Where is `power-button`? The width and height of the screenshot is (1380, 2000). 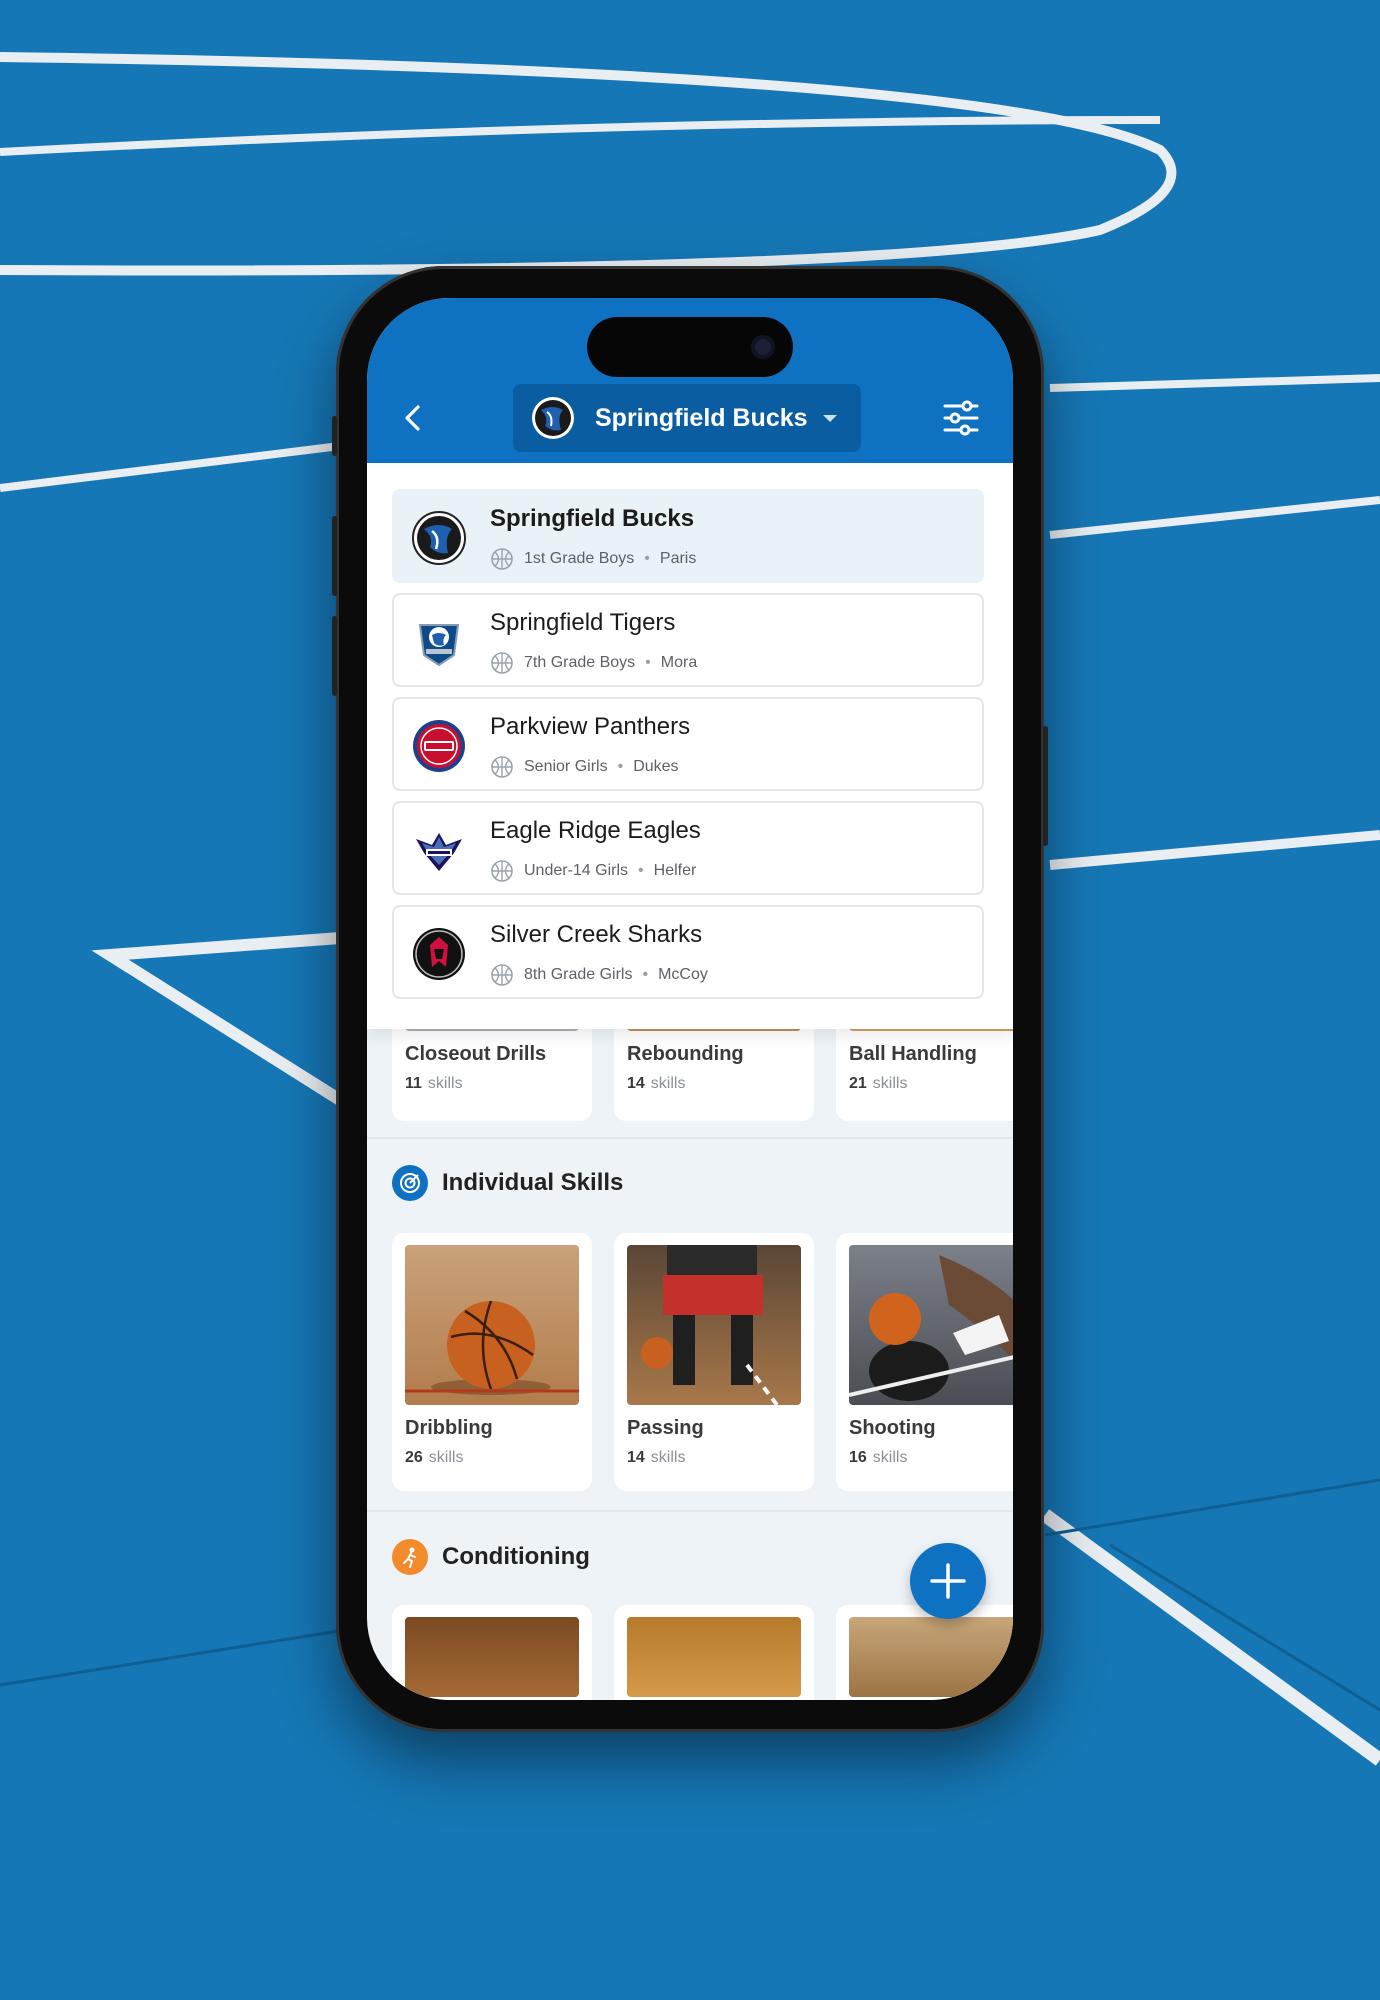
power-button is located at coordinates (1045, 786).